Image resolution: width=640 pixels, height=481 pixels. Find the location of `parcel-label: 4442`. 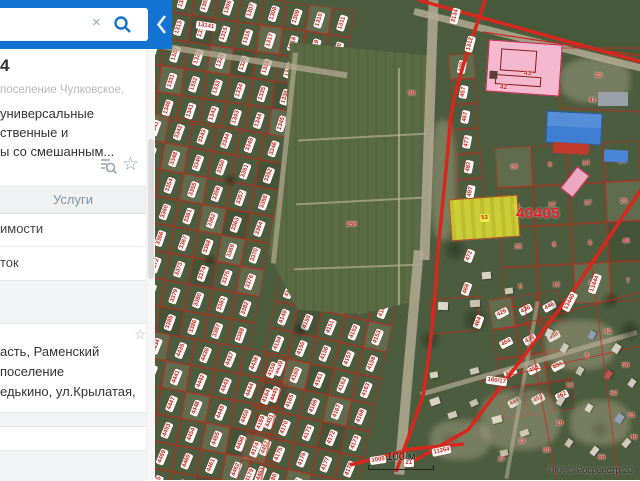

parcel-label: 4442 is located at coordinates (200, 380).